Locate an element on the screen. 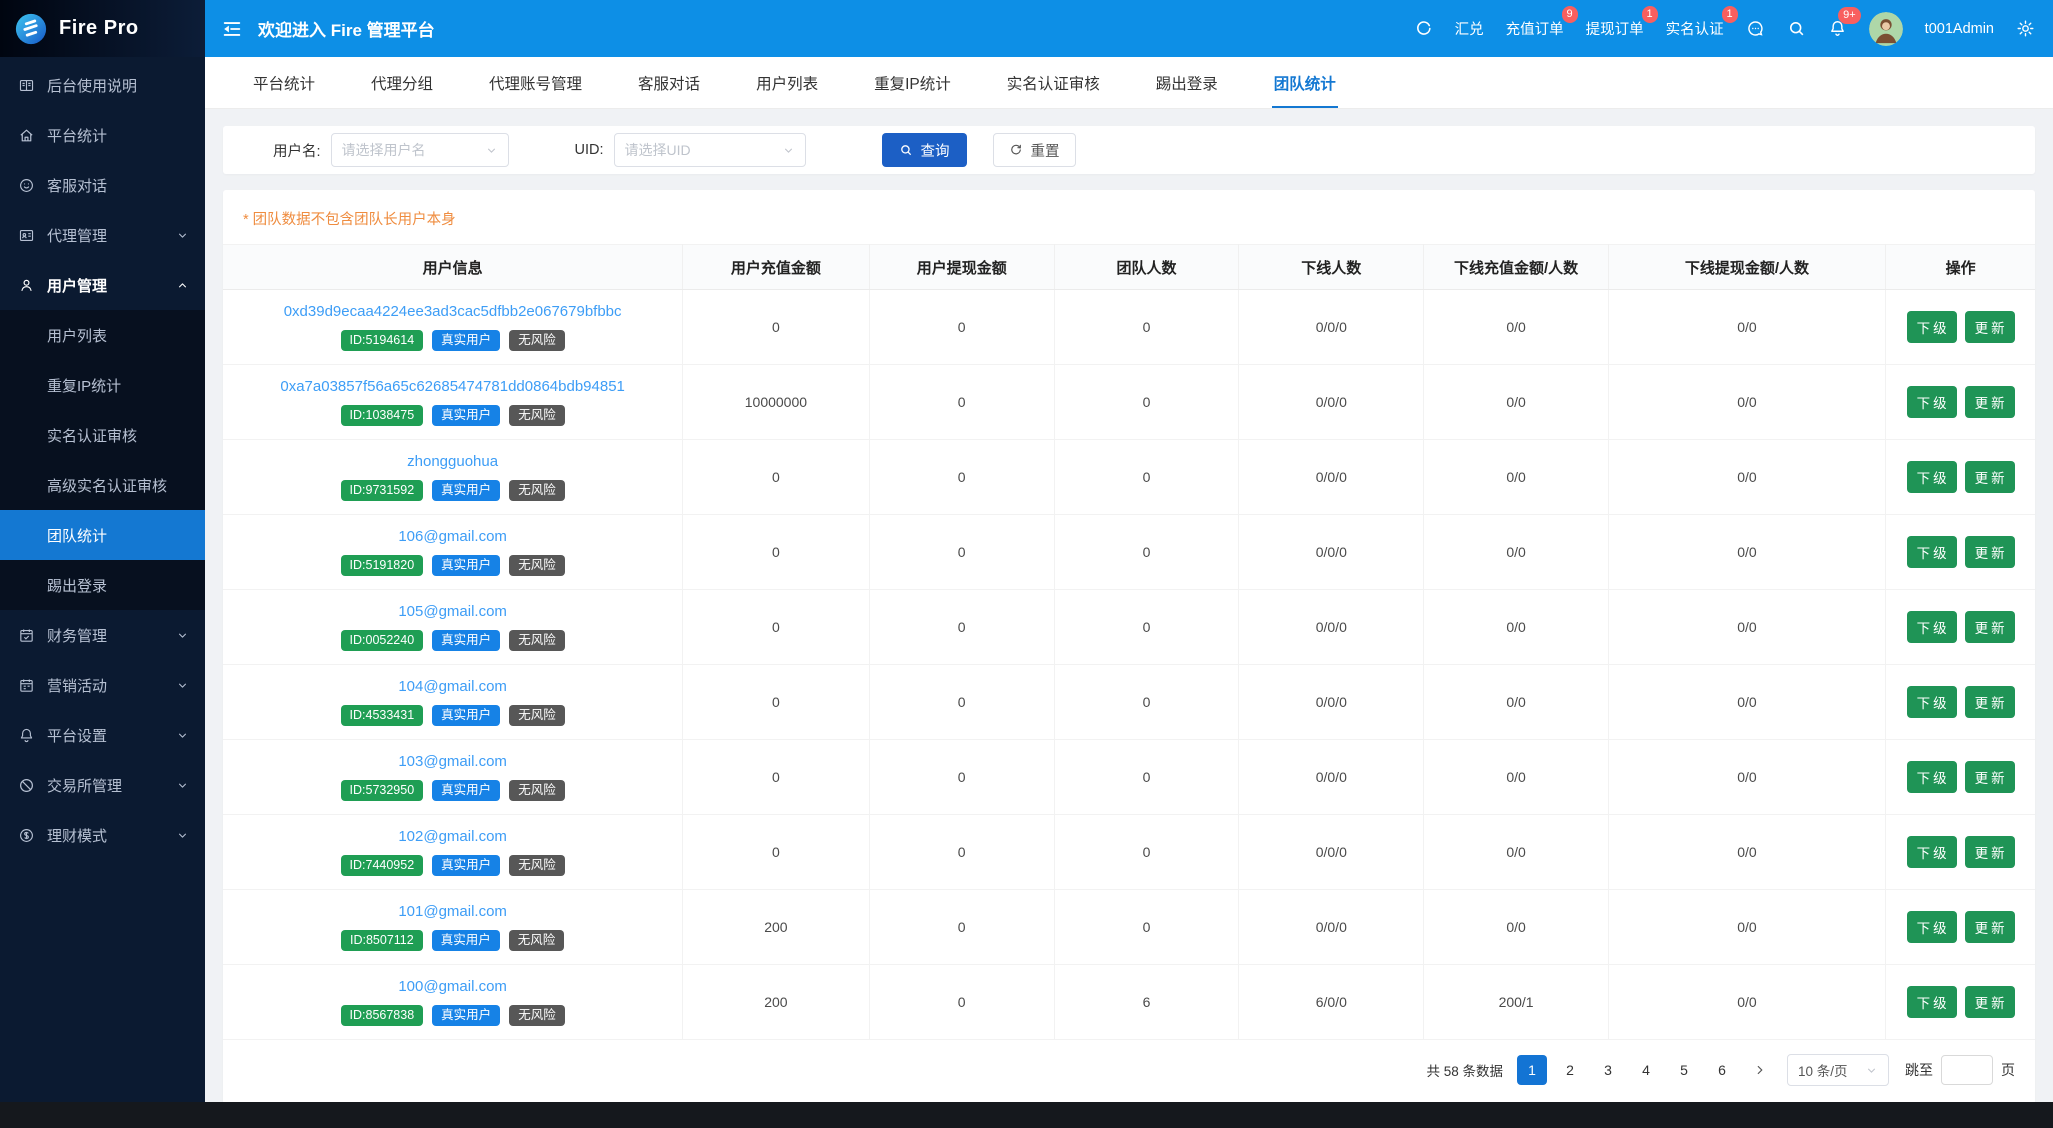  finance-icon is located at coordinates (26, 635).